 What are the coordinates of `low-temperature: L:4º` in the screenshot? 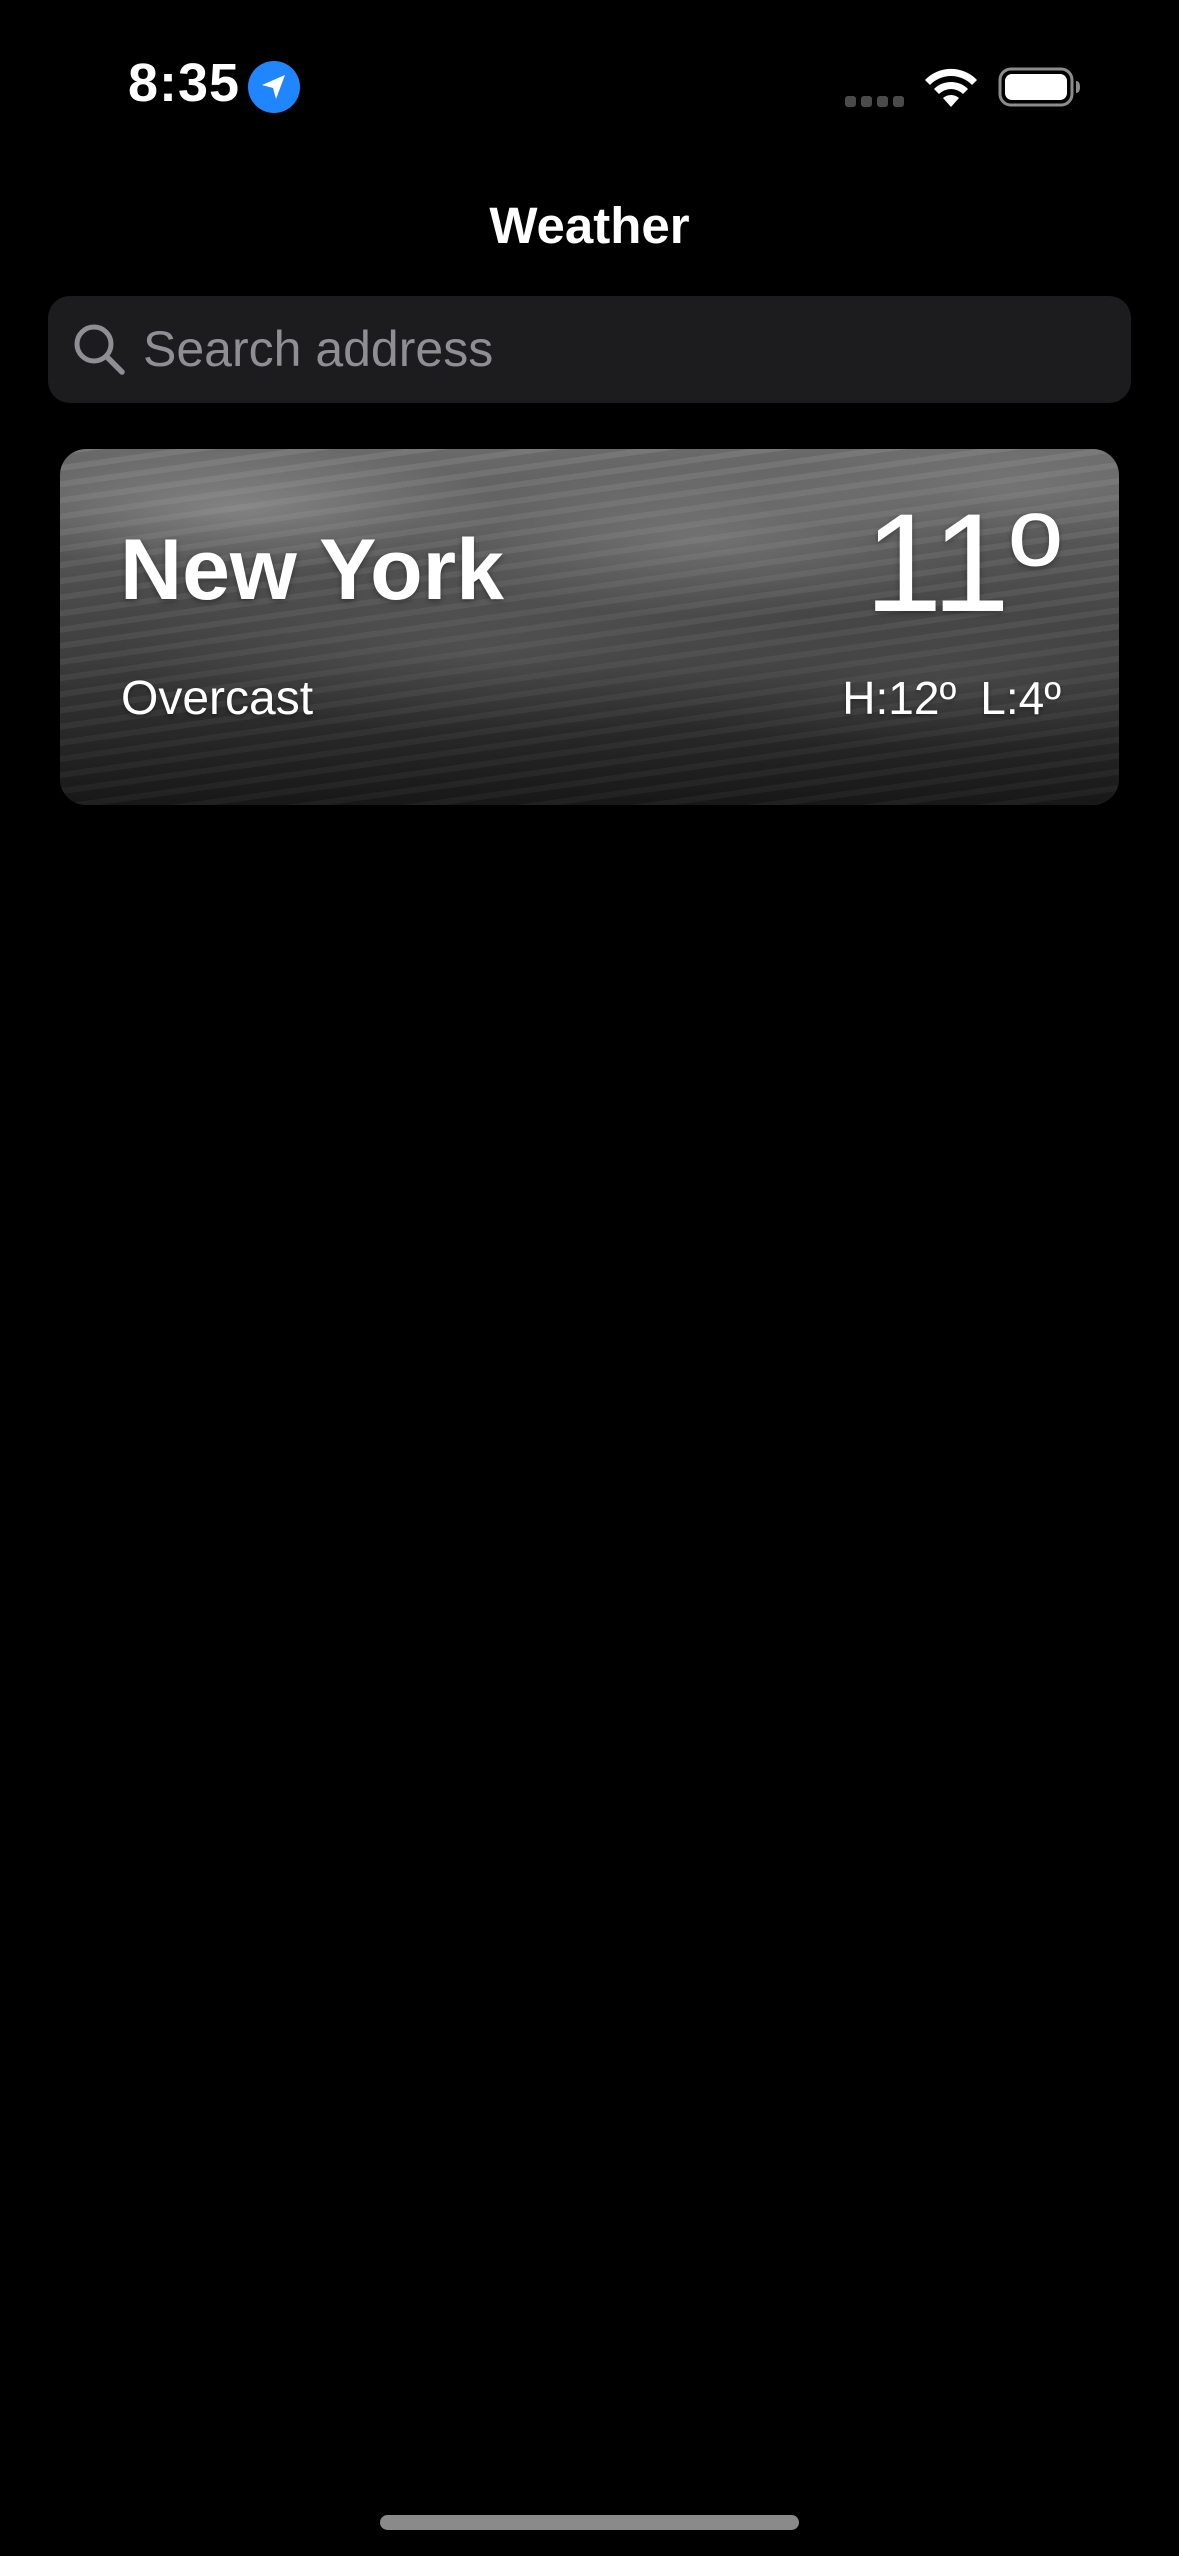 It's located at (1020, 698).